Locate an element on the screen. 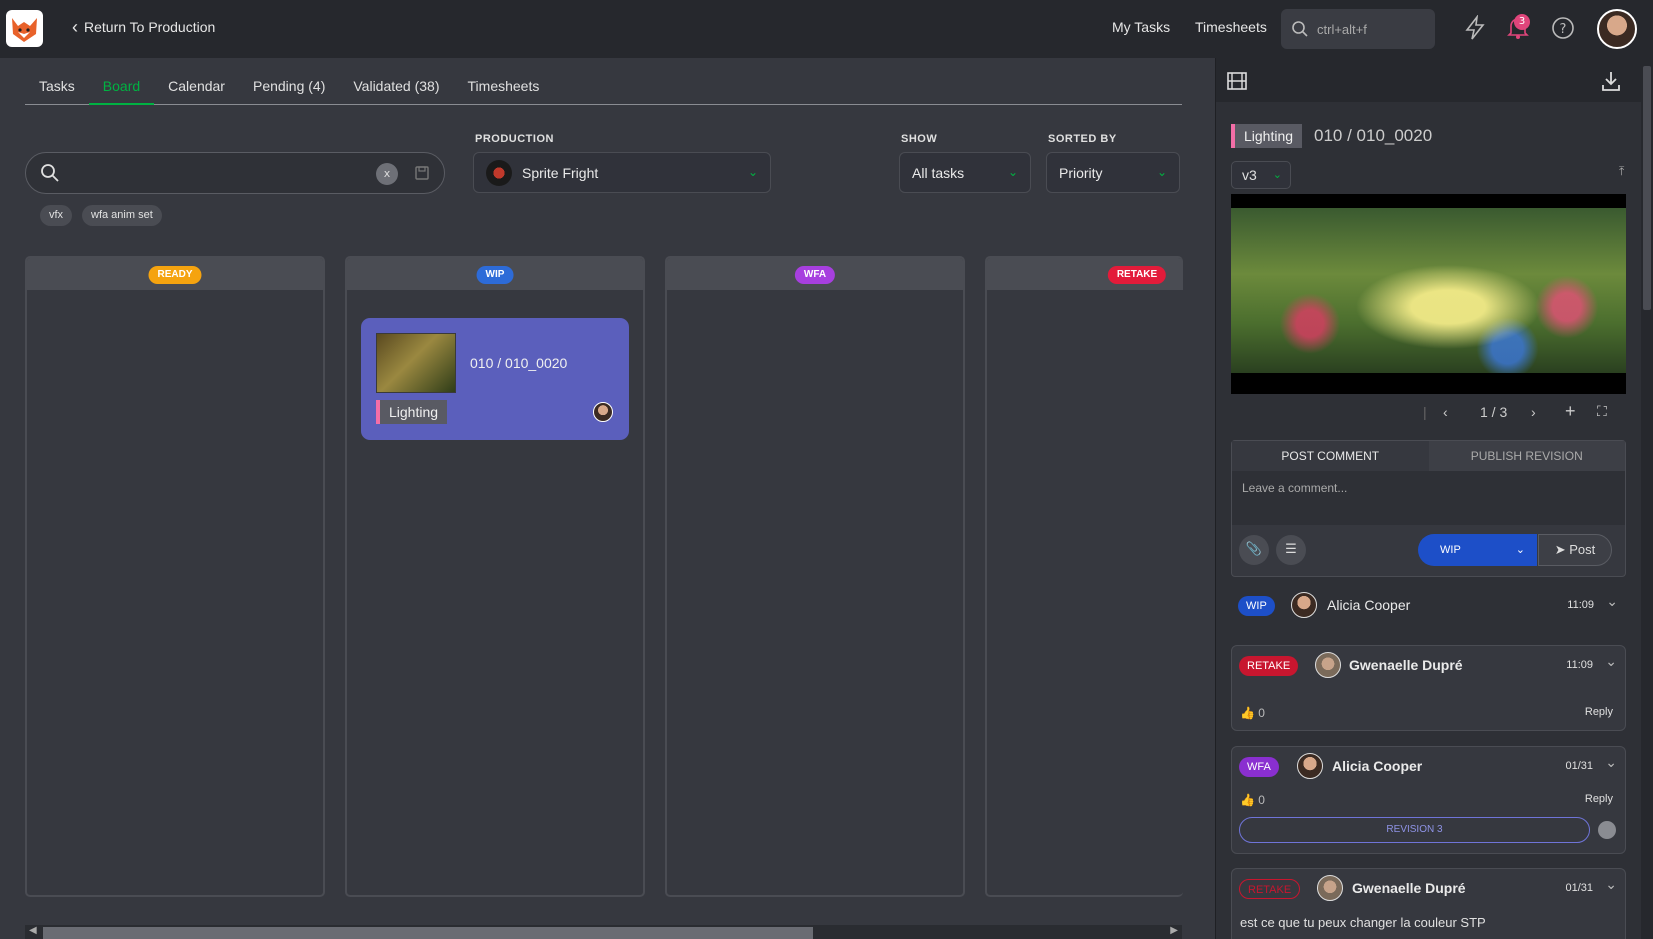 This screenshot has height=939, width=1653. task-thumbnail is located at coordinates (416, 363).